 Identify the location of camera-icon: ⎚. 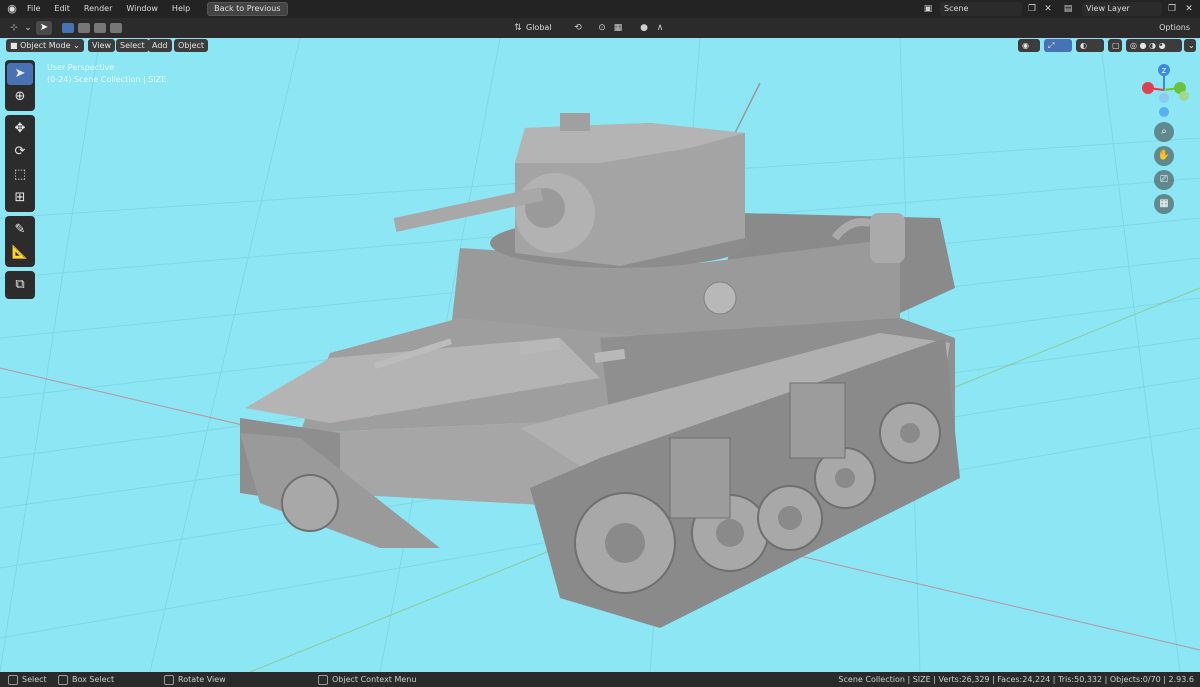
(1164, 180).